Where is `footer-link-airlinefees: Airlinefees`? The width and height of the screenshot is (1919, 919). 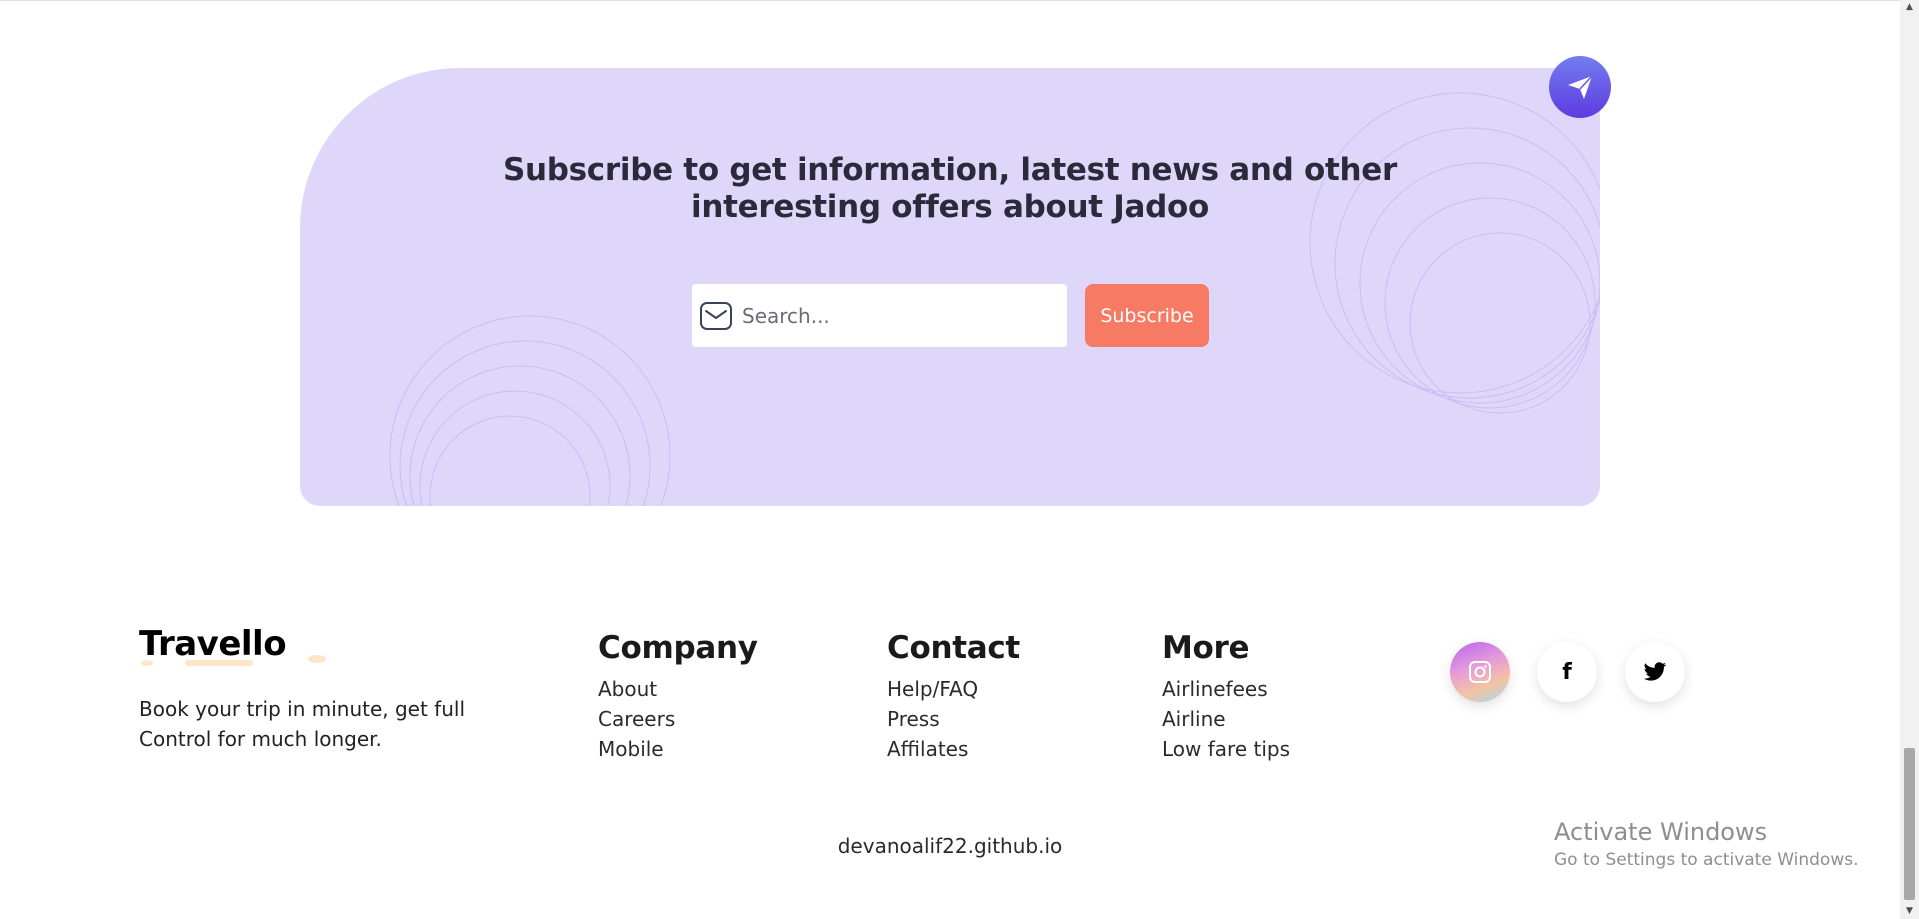
footer-link-airlinefees: Airlinefees is located at coordinates (1226, 689).